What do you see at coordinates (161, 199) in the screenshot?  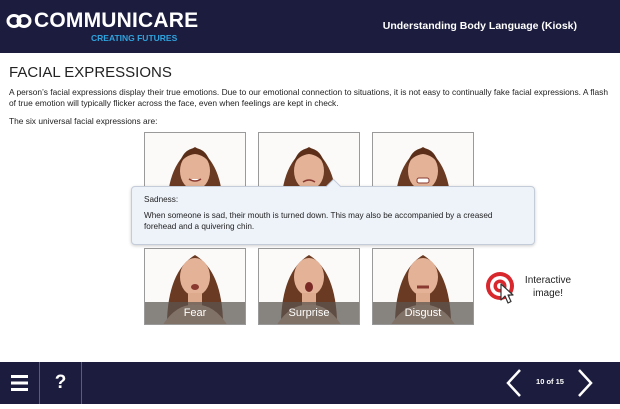 I see `callout-title: Sadness:` at bounding box center [161, 199].